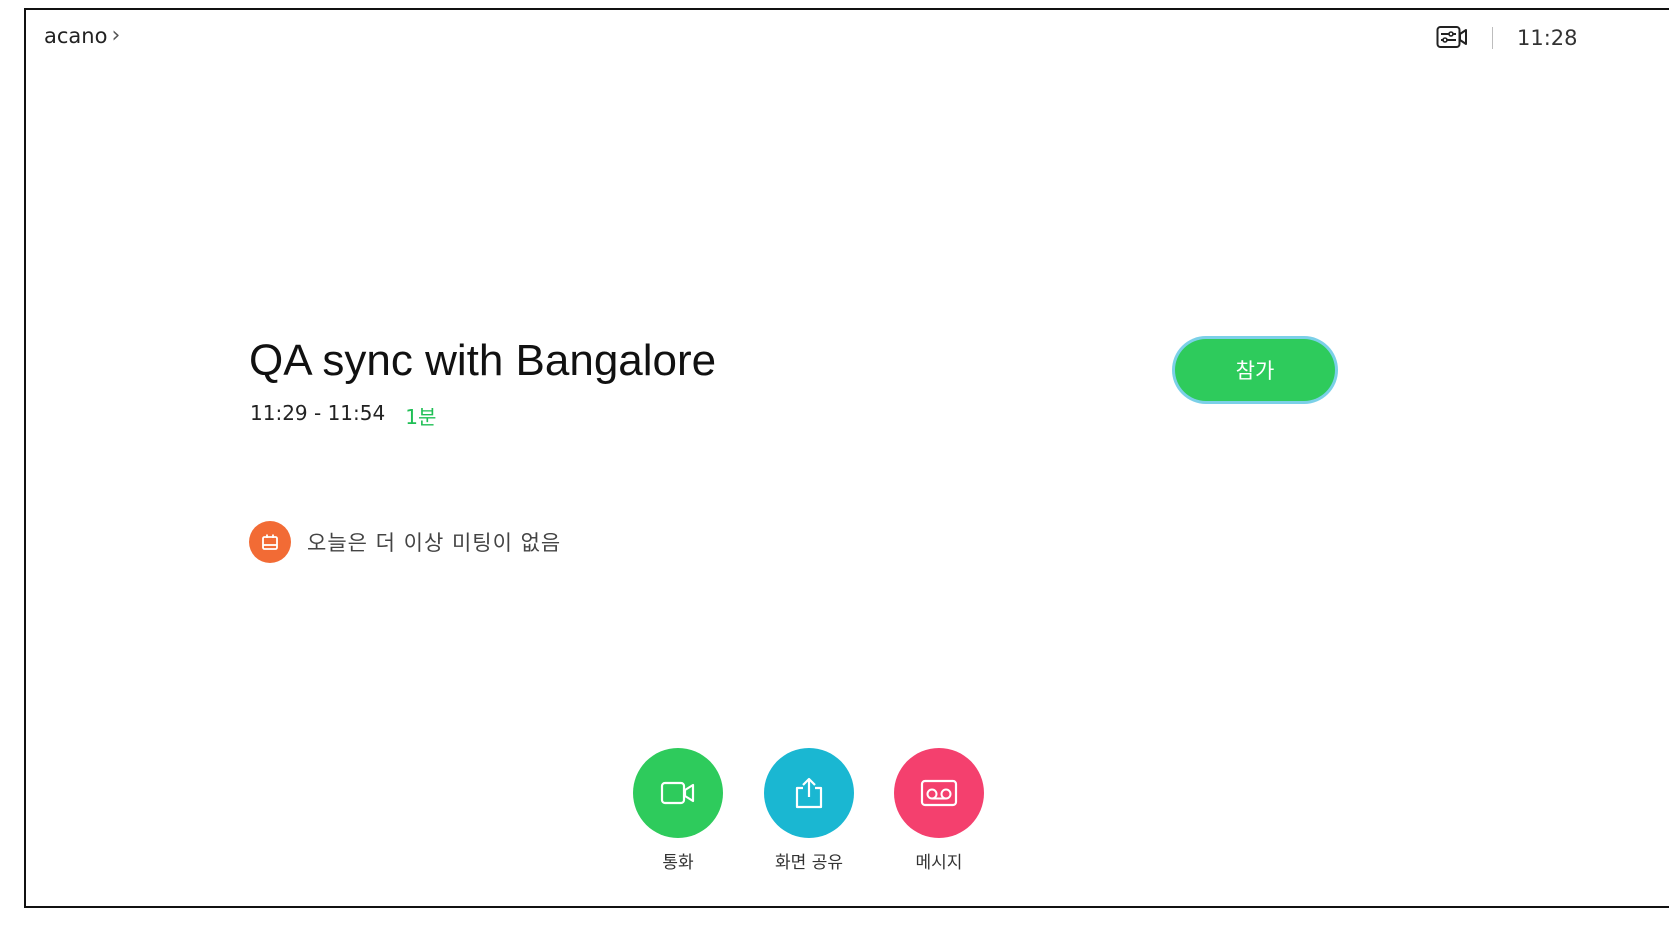 The width and height of the screenshot is (1669, 946). I want to click on video-settings-icon, so click(1452, 38).